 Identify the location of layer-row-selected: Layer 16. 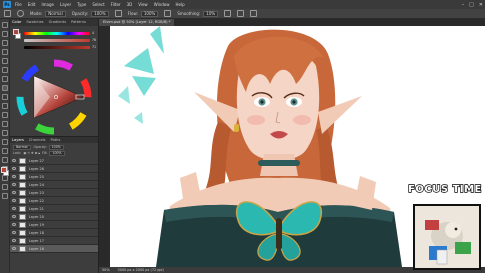
(54, 249).